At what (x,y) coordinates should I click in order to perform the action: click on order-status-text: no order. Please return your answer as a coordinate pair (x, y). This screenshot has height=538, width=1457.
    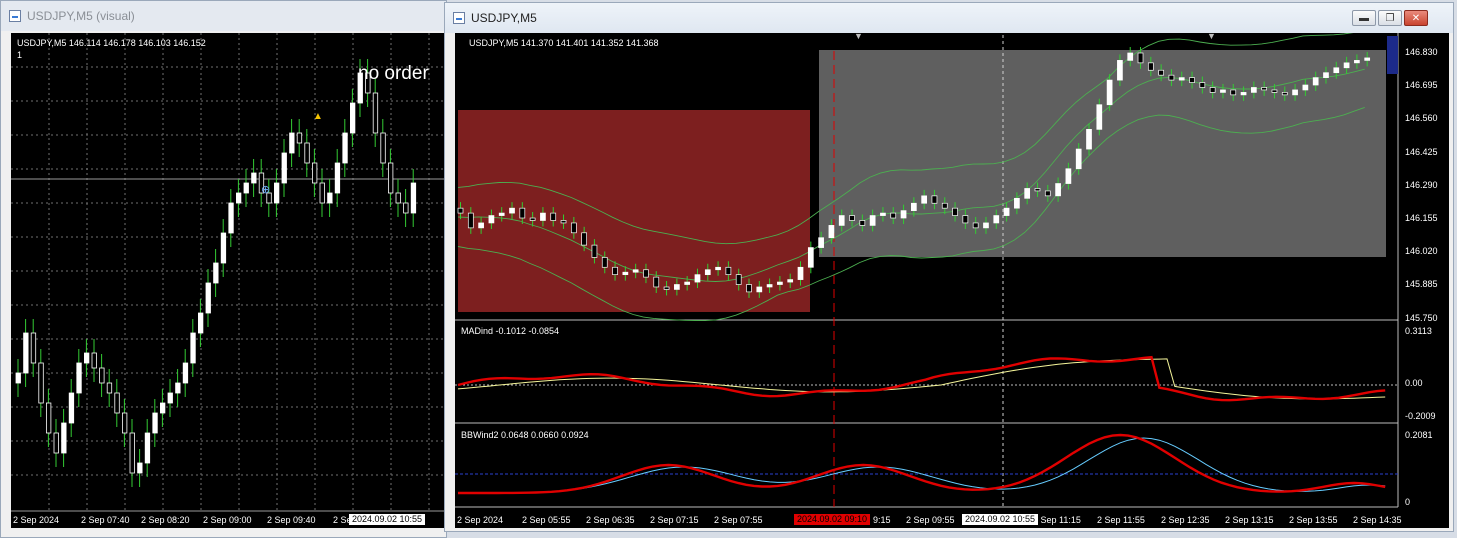
    Looking at the image, I should click on (393, 73).